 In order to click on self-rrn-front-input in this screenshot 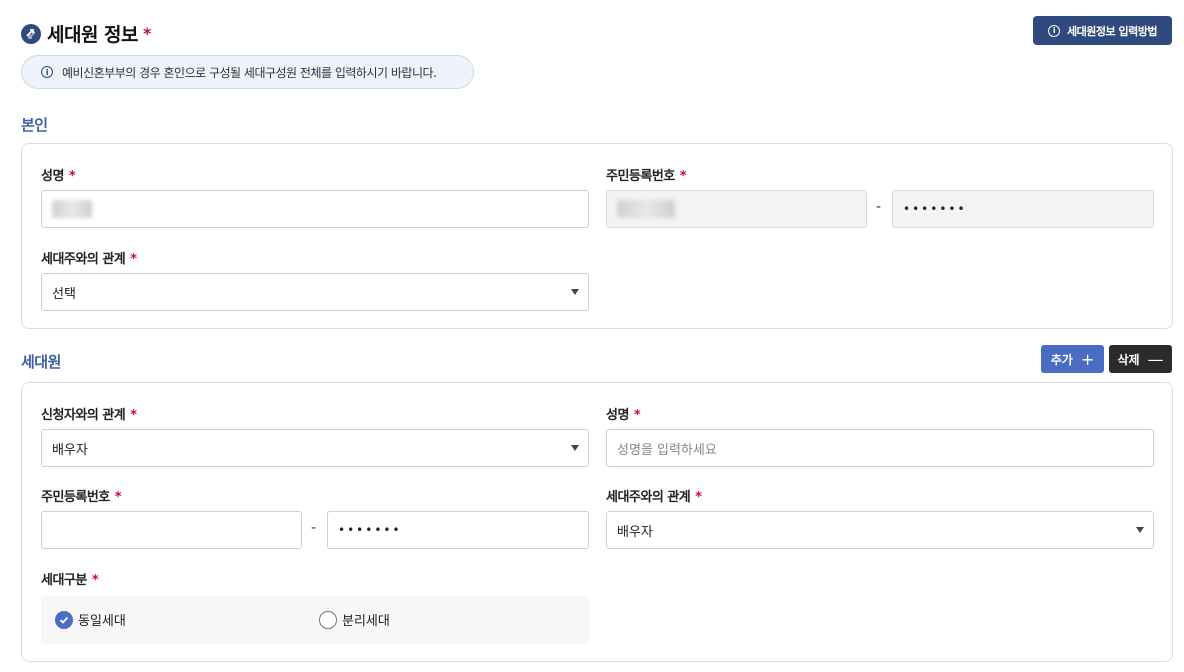, I will do `click(736, 209)`.